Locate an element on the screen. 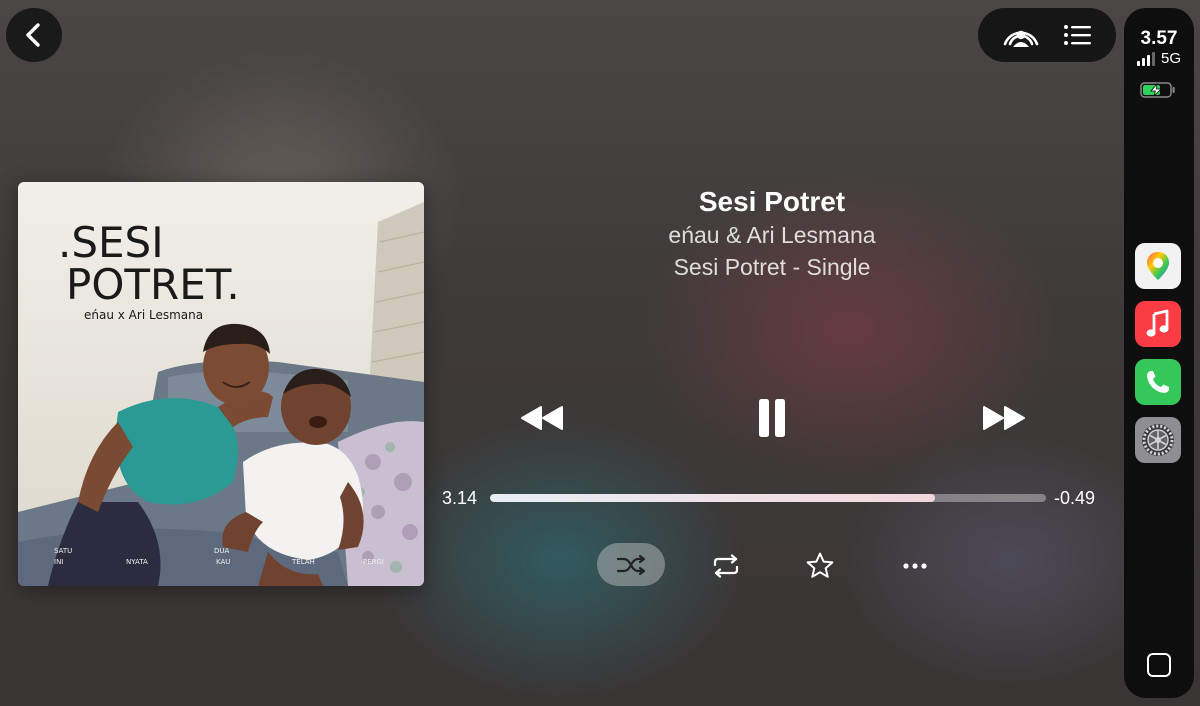  progress-scrubber is located at coordinates (768, 498).